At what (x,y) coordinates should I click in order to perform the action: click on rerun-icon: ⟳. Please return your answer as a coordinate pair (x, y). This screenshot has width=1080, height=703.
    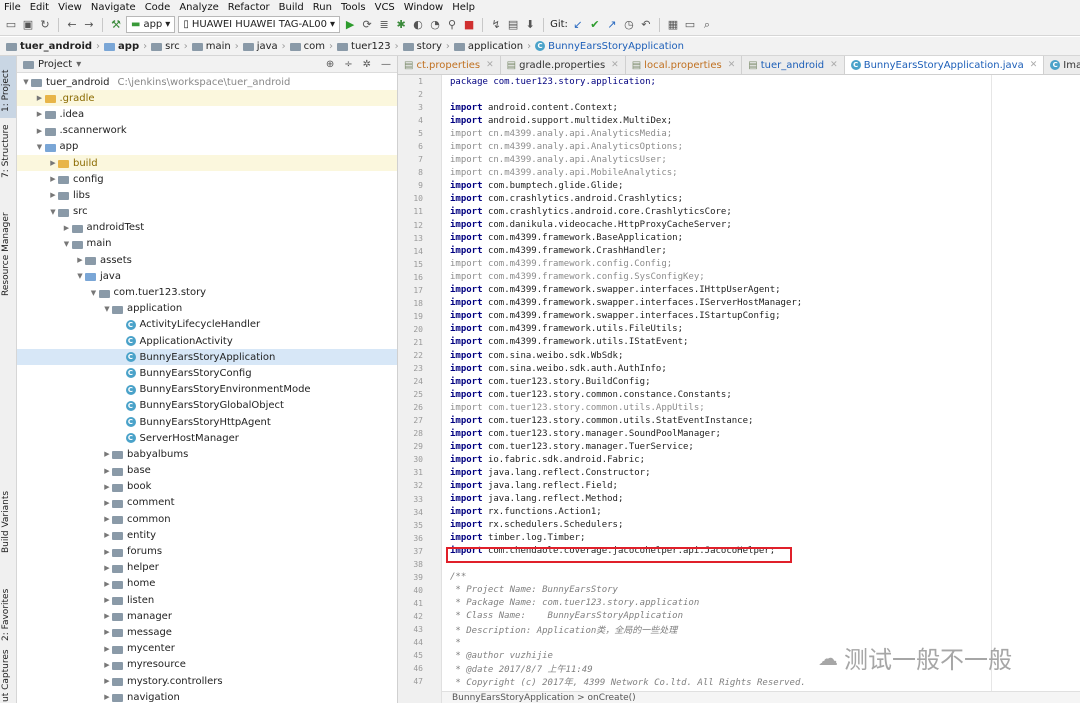
    Looking at the image, I should click on (367, 25).